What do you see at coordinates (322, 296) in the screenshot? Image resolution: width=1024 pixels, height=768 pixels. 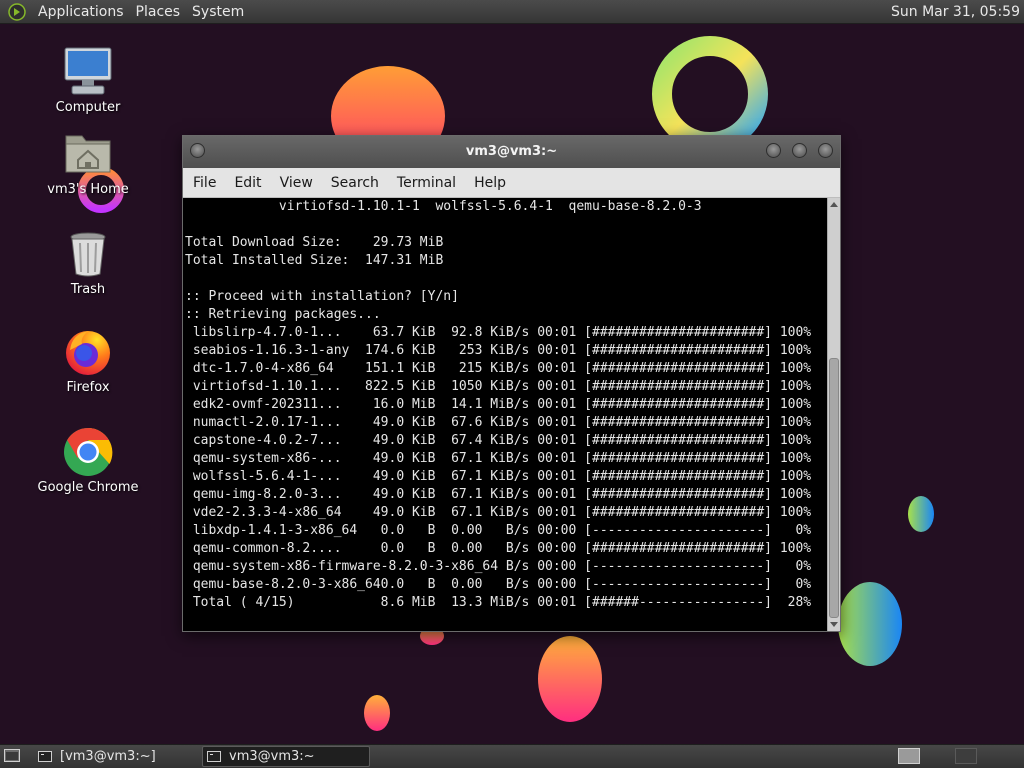 I see `terminal-line: :: Proceed with installation? [Y/n]` at bounding box center [322, 296].